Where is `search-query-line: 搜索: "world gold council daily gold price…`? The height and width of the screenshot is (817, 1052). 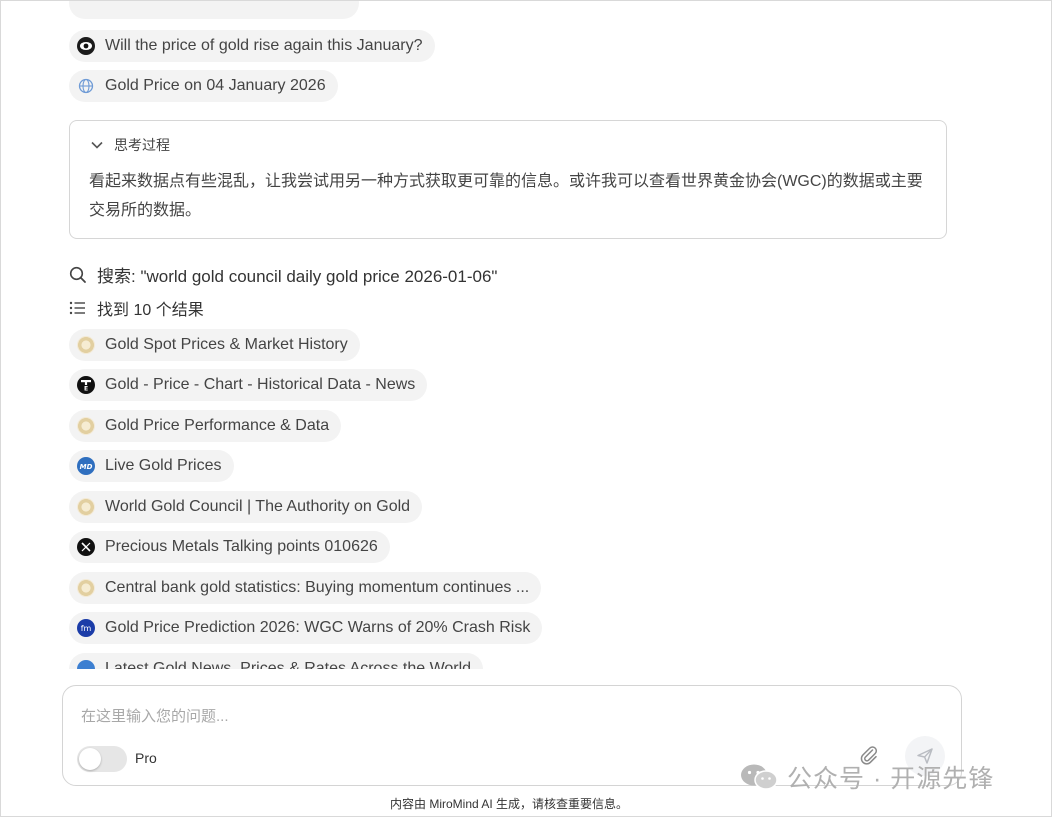
search-query-line: 搜索: "world gold council daily gold price… is located at coordinates (283, 274).